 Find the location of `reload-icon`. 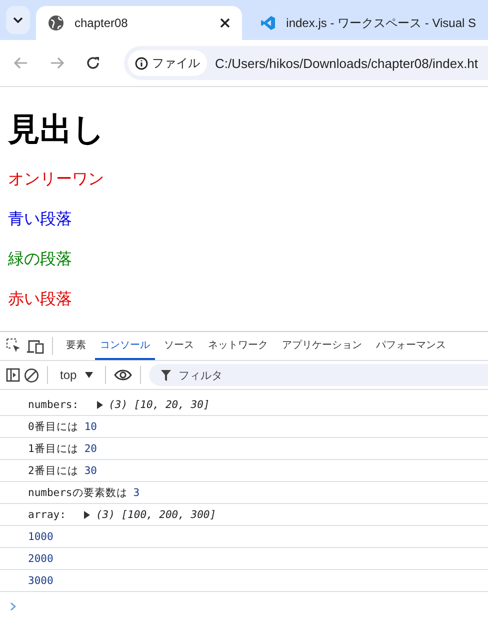

reload-icon is located at coordinates (93, 63).